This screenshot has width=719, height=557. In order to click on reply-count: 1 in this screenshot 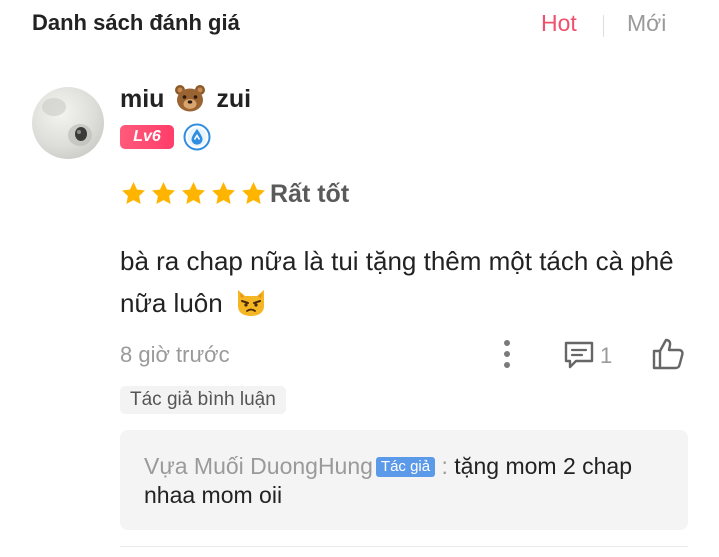, I will do `click(606, 355)`.